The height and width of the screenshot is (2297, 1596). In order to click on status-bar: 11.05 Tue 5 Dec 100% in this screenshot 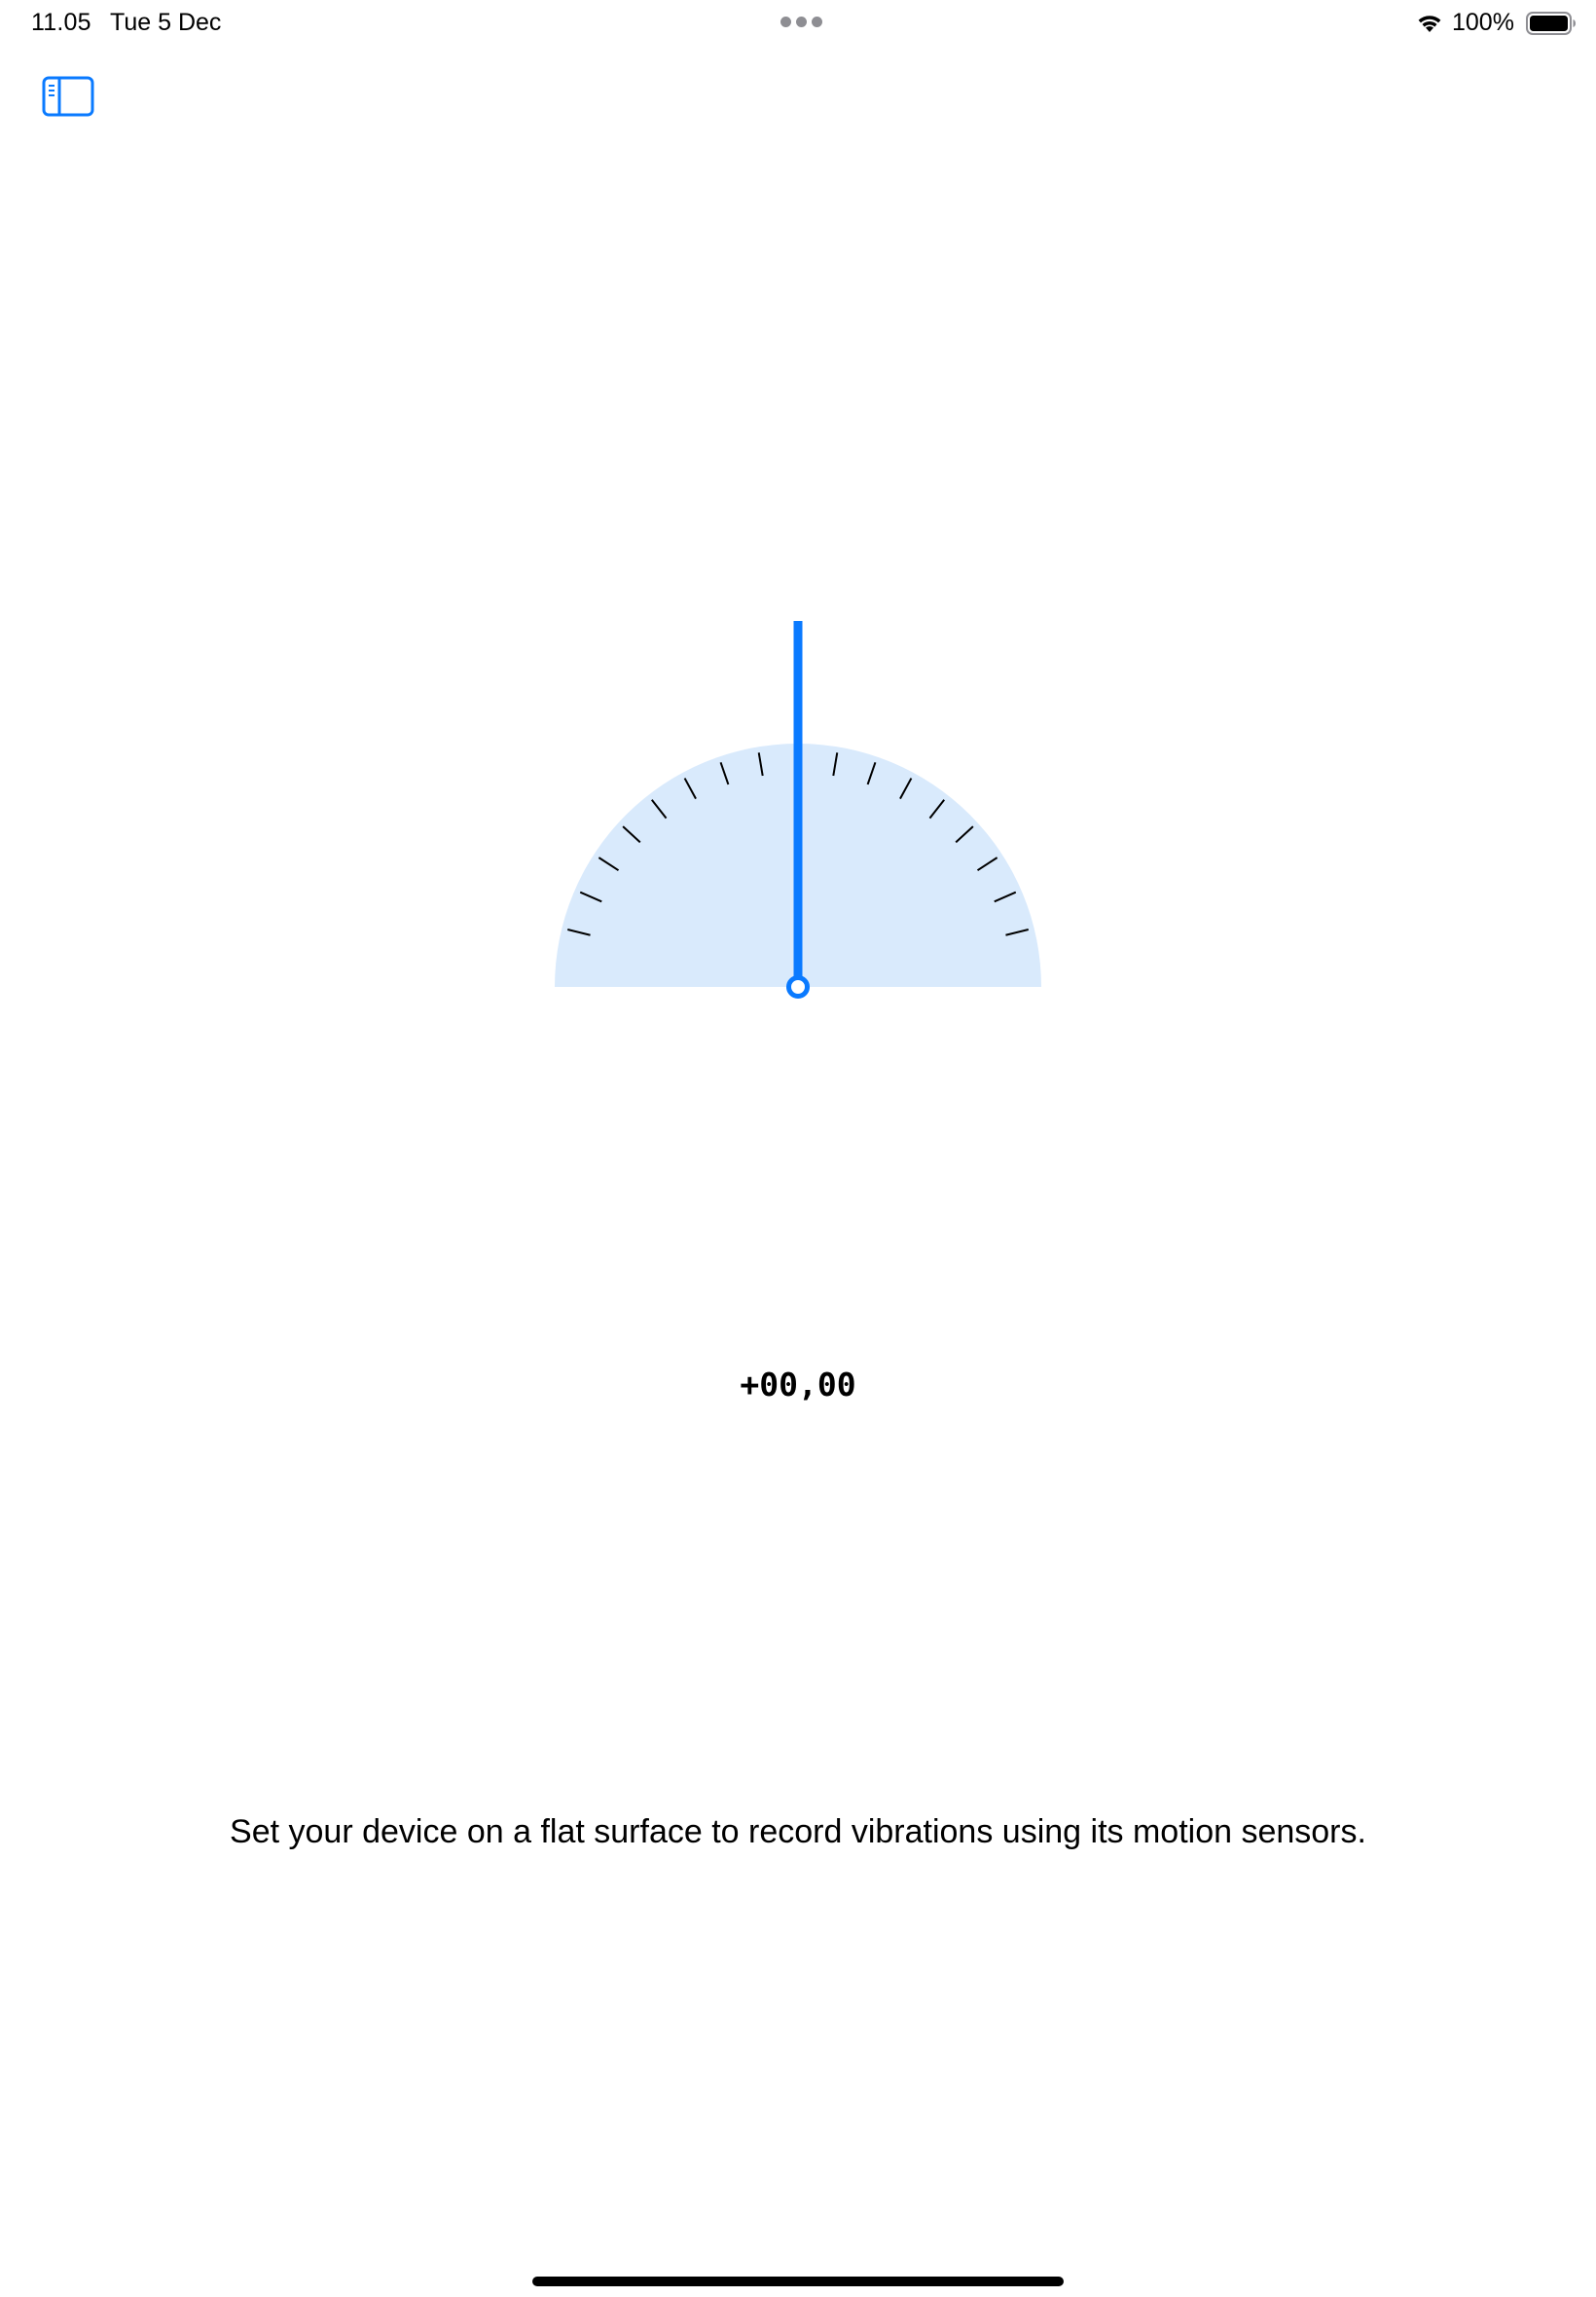, I will do `click(798, 23)`.